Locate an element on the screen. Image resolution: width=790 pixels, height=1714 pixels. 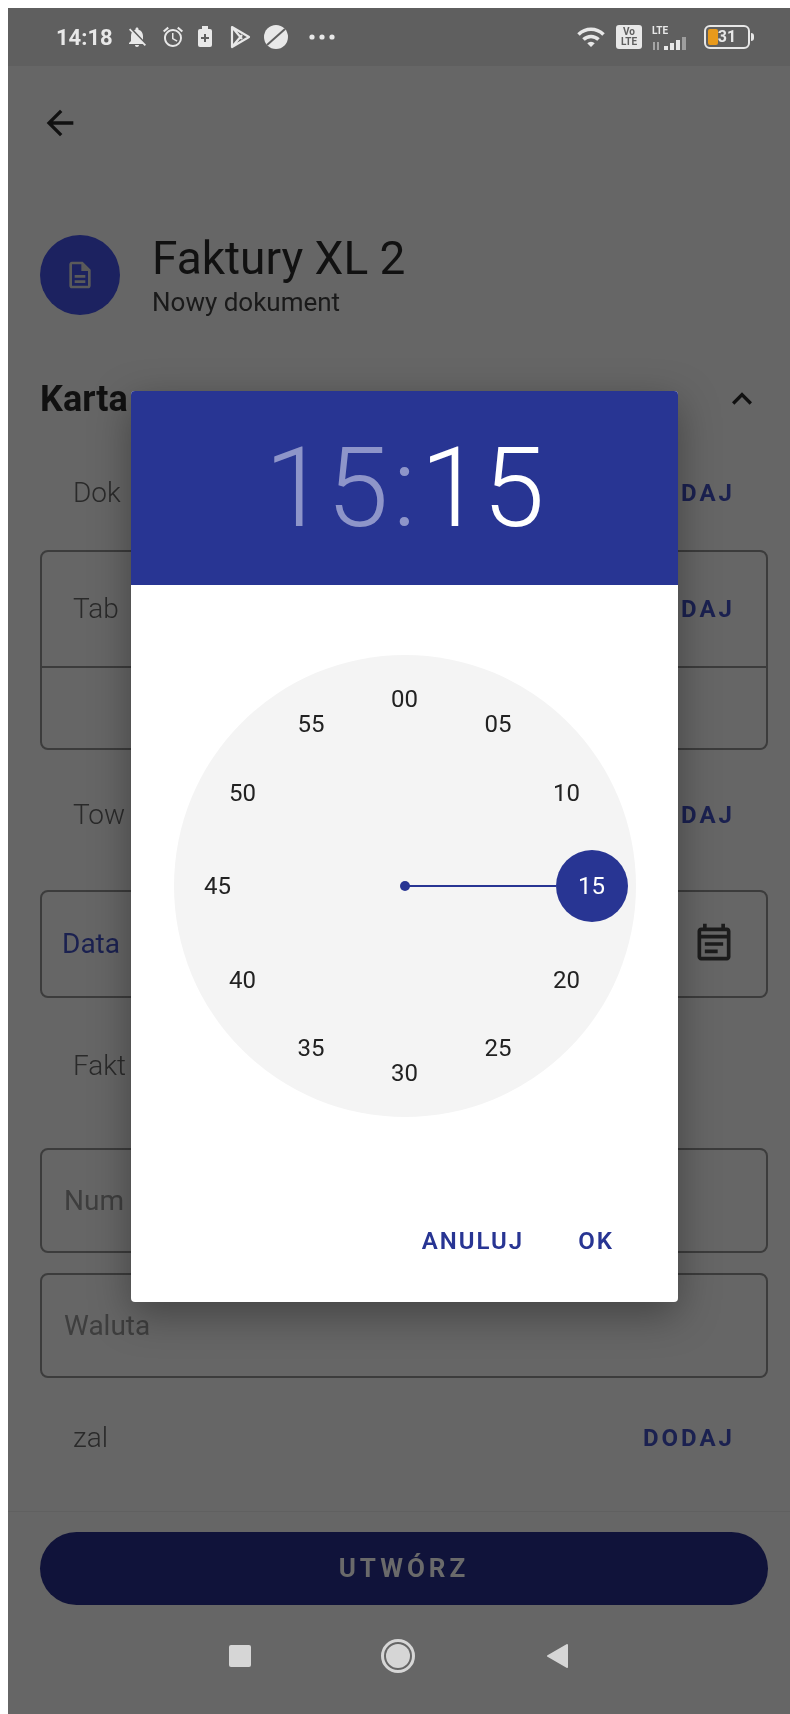
row-label: Dok is located at coordinates (97, 493).